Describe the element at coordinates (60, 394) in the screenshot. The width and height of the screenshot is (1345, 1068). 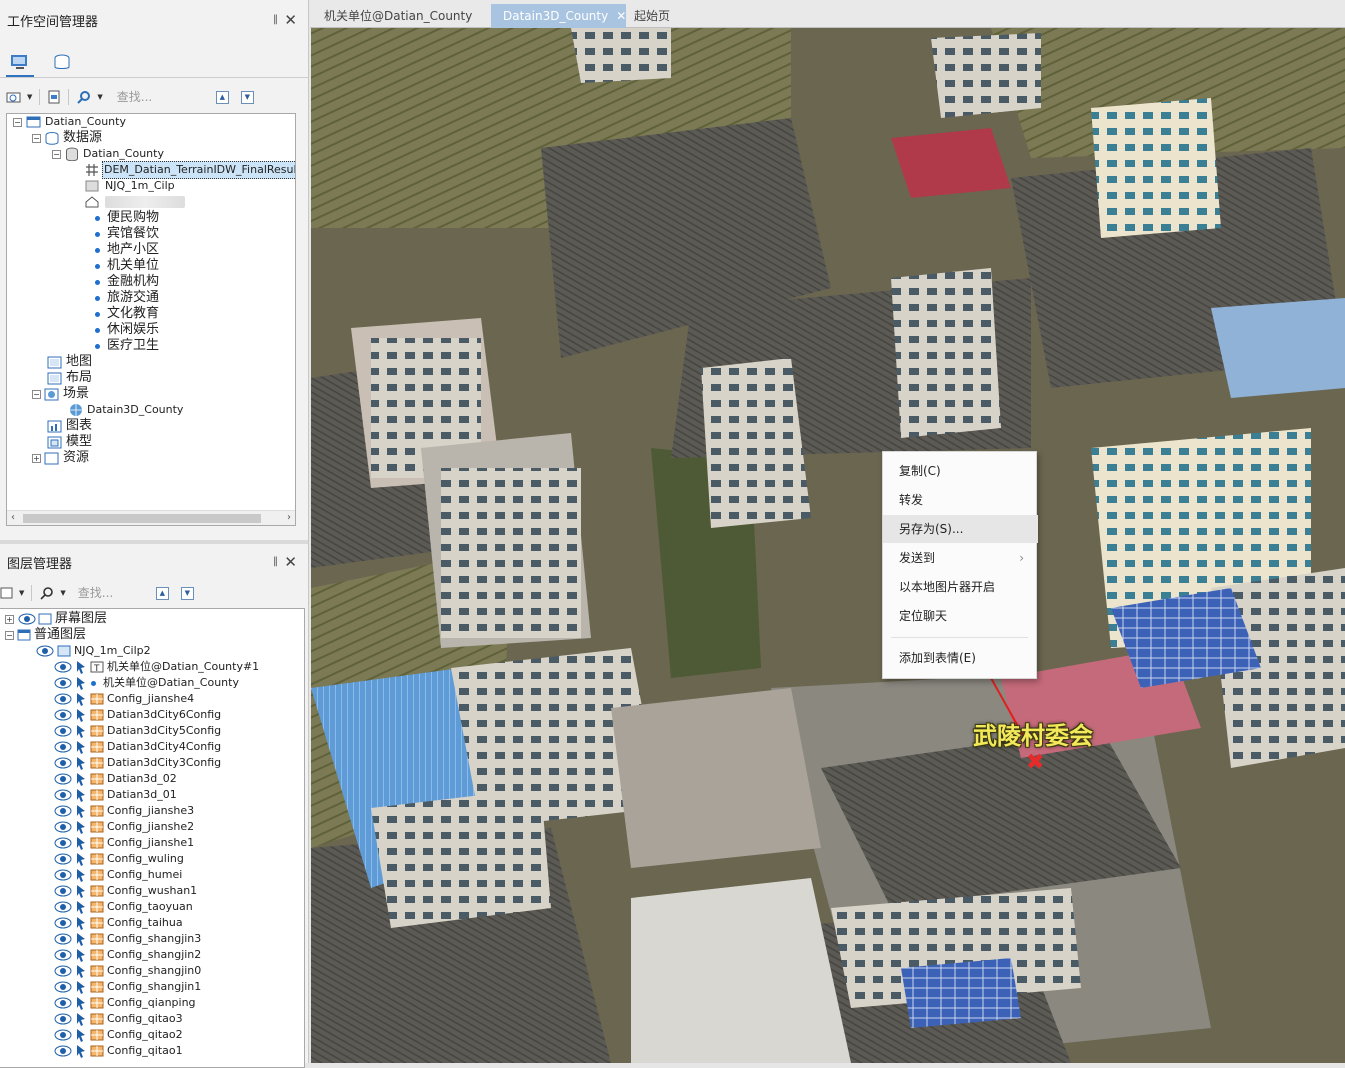
I see `tree-node-scenes: − 场景` at that location.